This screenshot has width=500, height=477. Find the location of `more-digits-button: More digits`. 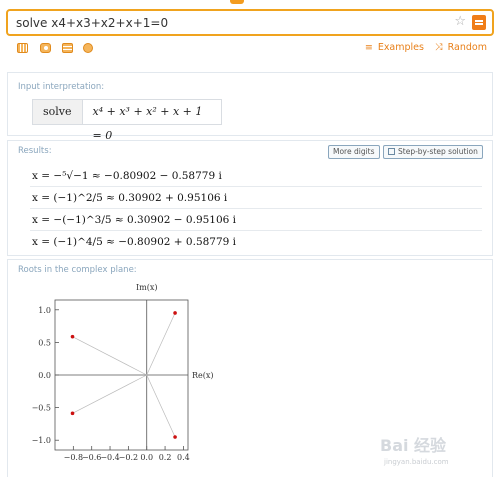

more-digits-button: More digits is located at coordinates (354, 152).